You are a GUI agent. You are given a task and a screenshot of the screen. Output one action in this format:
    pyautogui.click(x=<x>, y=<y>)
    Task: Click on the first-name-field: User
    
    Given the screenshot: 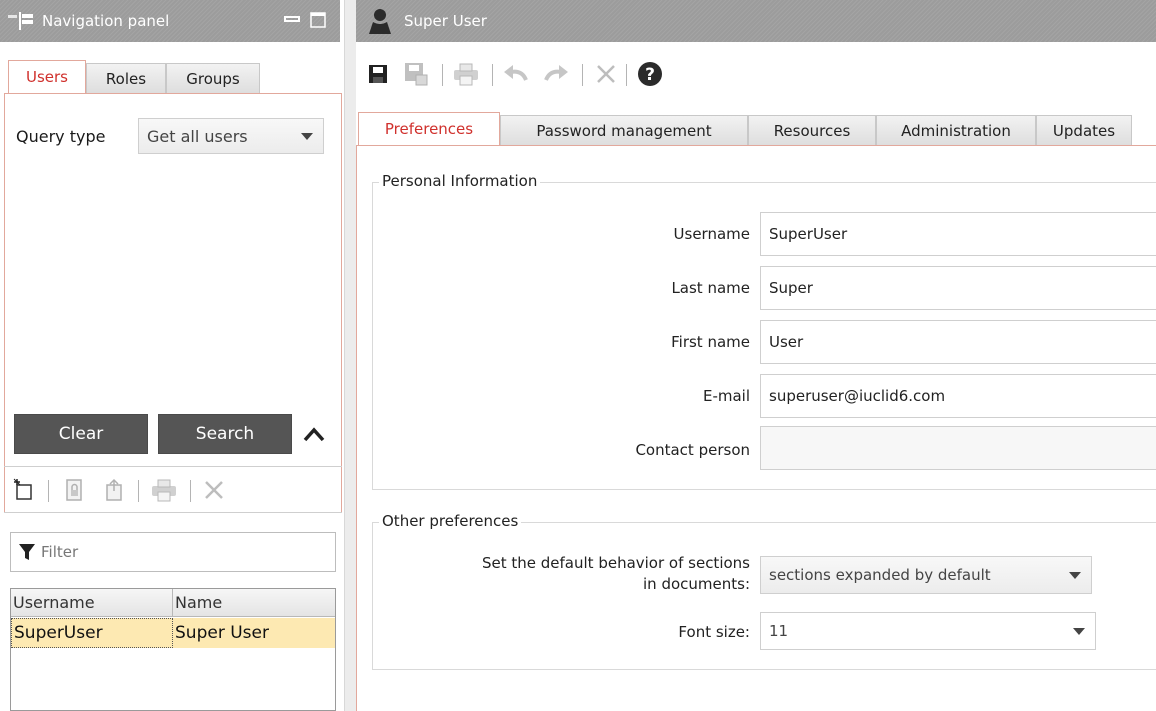 What is the action you would take?
    pyautogui.click(x=958, y=342)
    